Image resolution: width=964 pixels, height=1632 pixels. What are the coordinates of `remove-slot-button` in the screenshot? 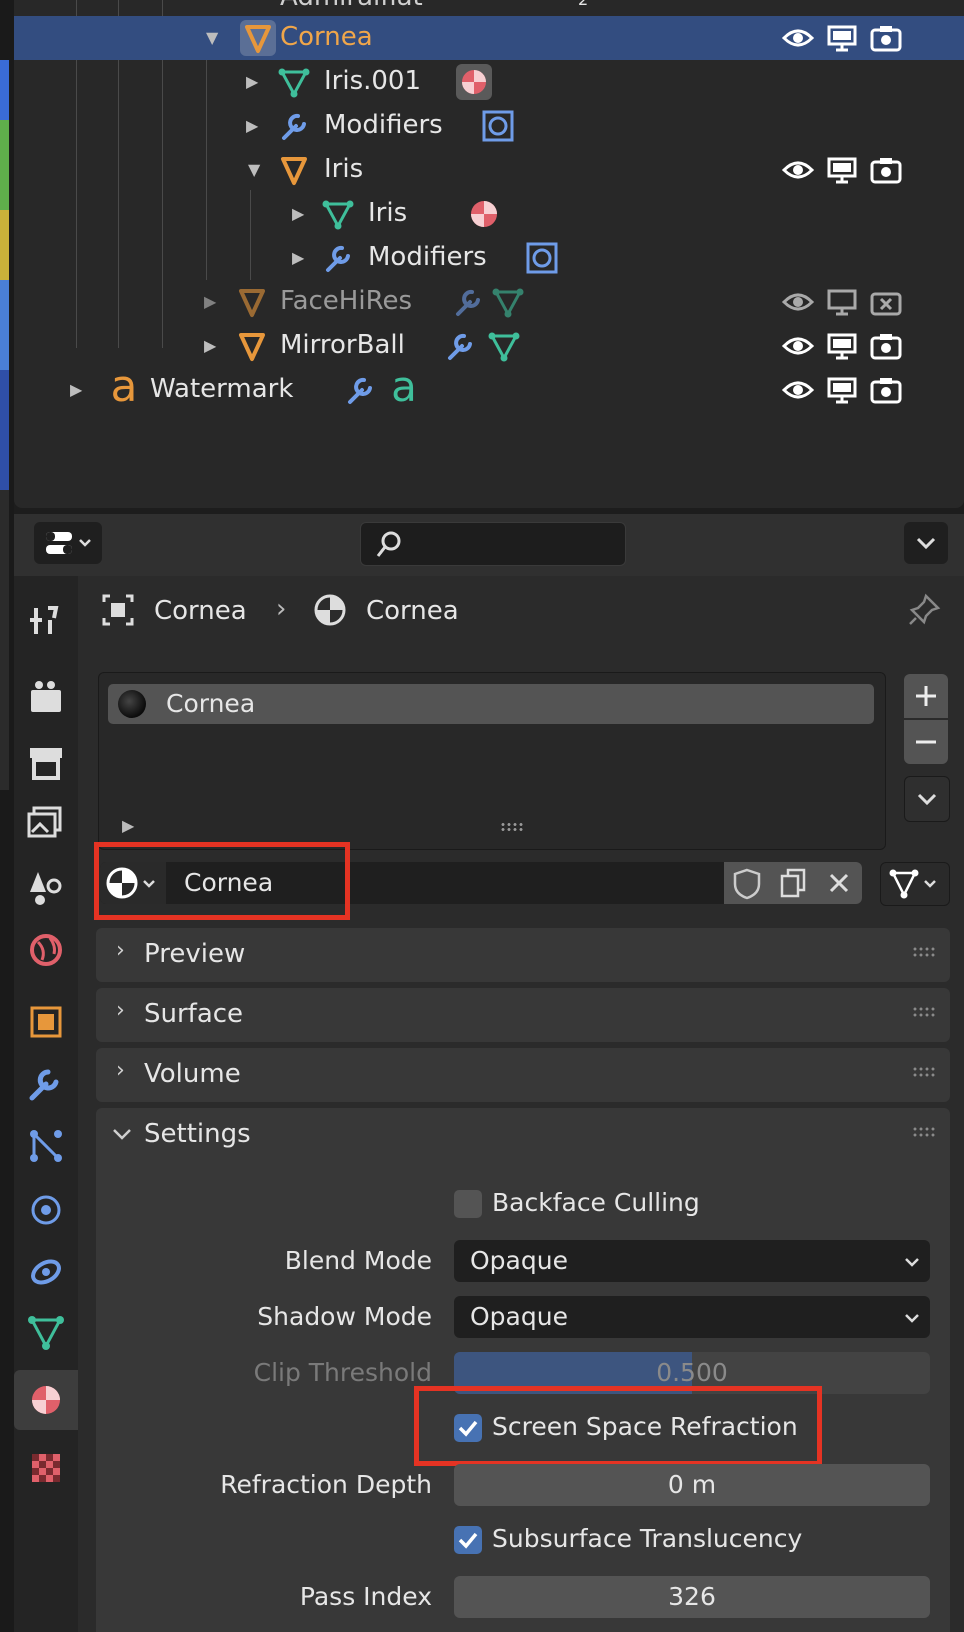 It's located at (926, 742).